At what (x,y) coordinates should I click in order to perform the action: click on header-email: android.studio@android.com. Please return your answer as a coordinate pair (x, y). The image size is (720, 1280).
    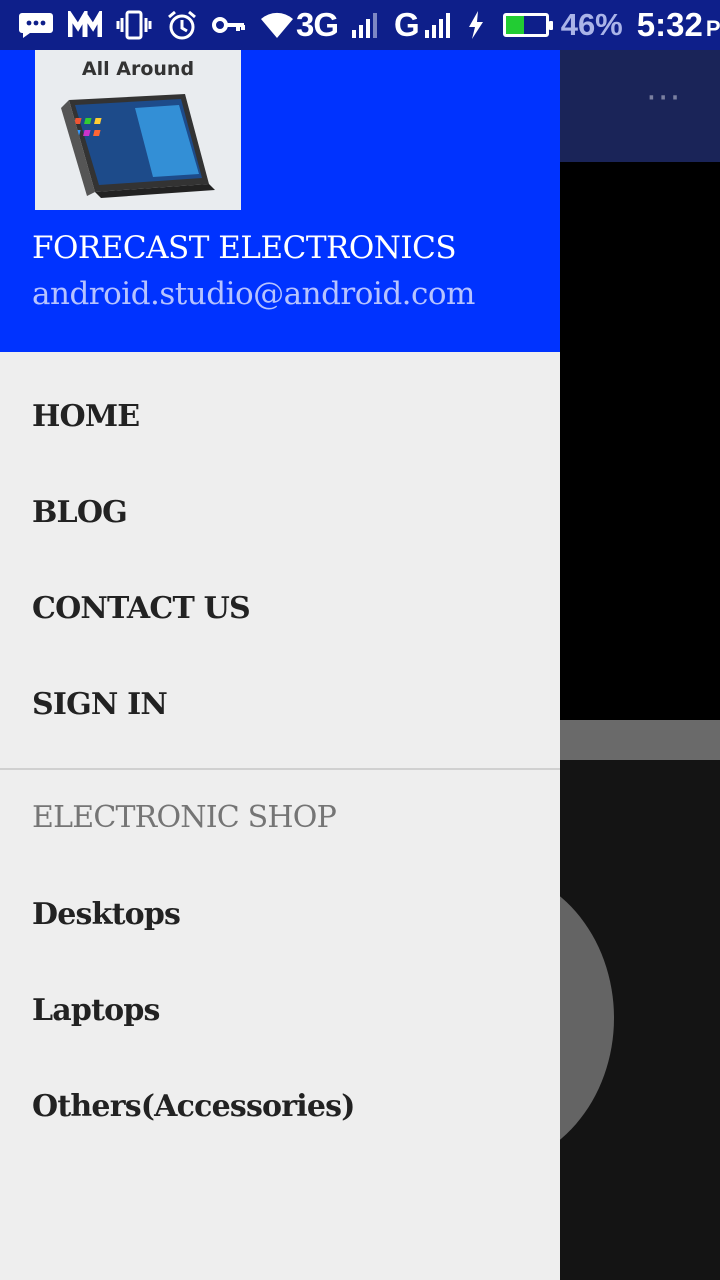
    Looking at the image, I should click on (253, 294).